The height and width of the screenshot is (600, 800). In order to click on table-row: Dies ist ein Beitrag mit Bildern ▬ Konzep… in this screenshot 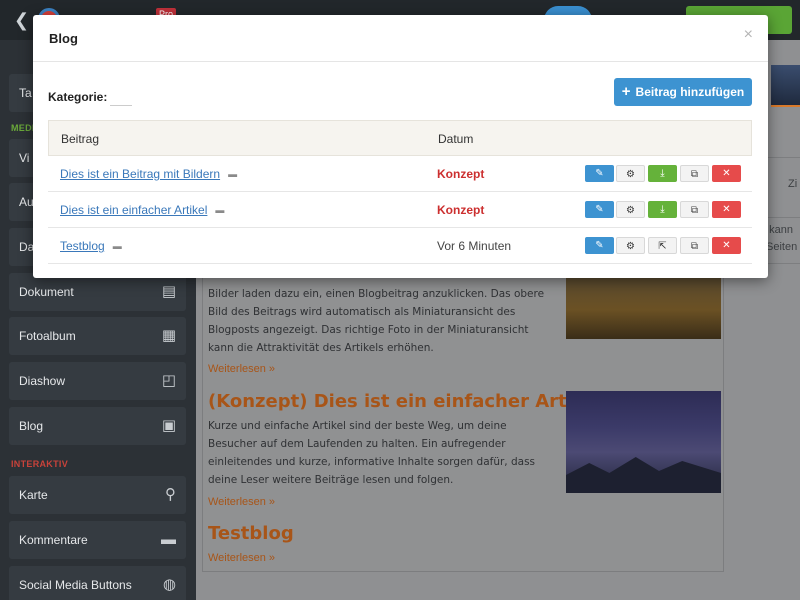, I will do `click(400, 174)`.